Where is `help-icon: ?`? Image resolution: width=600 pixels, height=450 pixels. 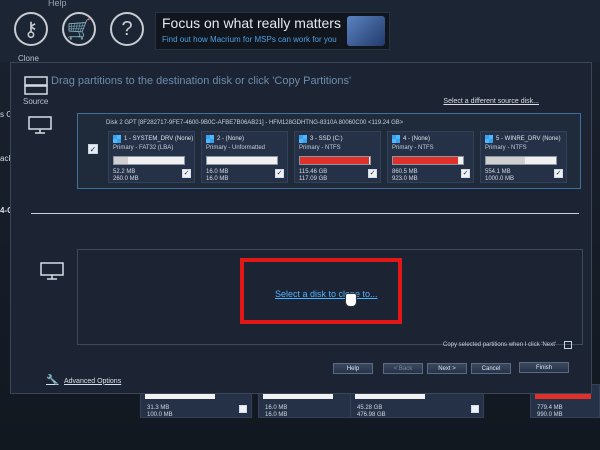 help-icon: ? is located at coordinates (127, 29).